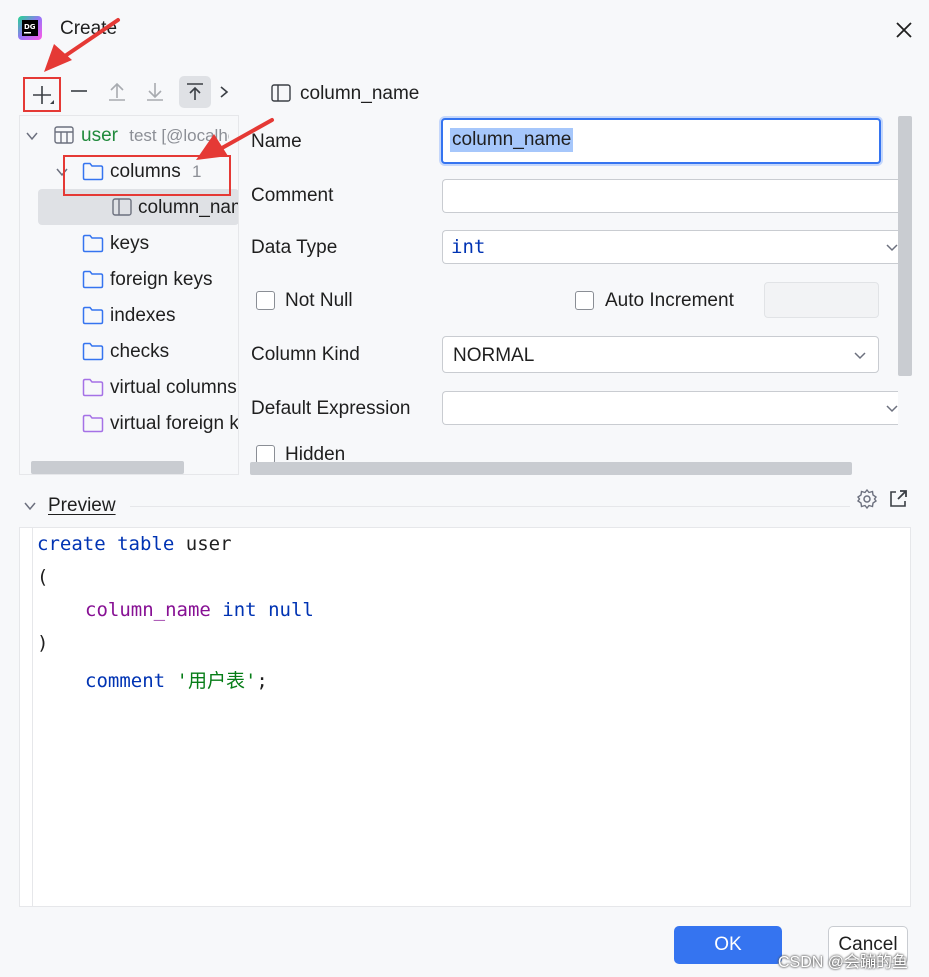 Image resolution: width=929 pixels, height=977 pixels. Describe the element at coordinates (670, 196) in the screenshot. I see `comment-input` at that location.